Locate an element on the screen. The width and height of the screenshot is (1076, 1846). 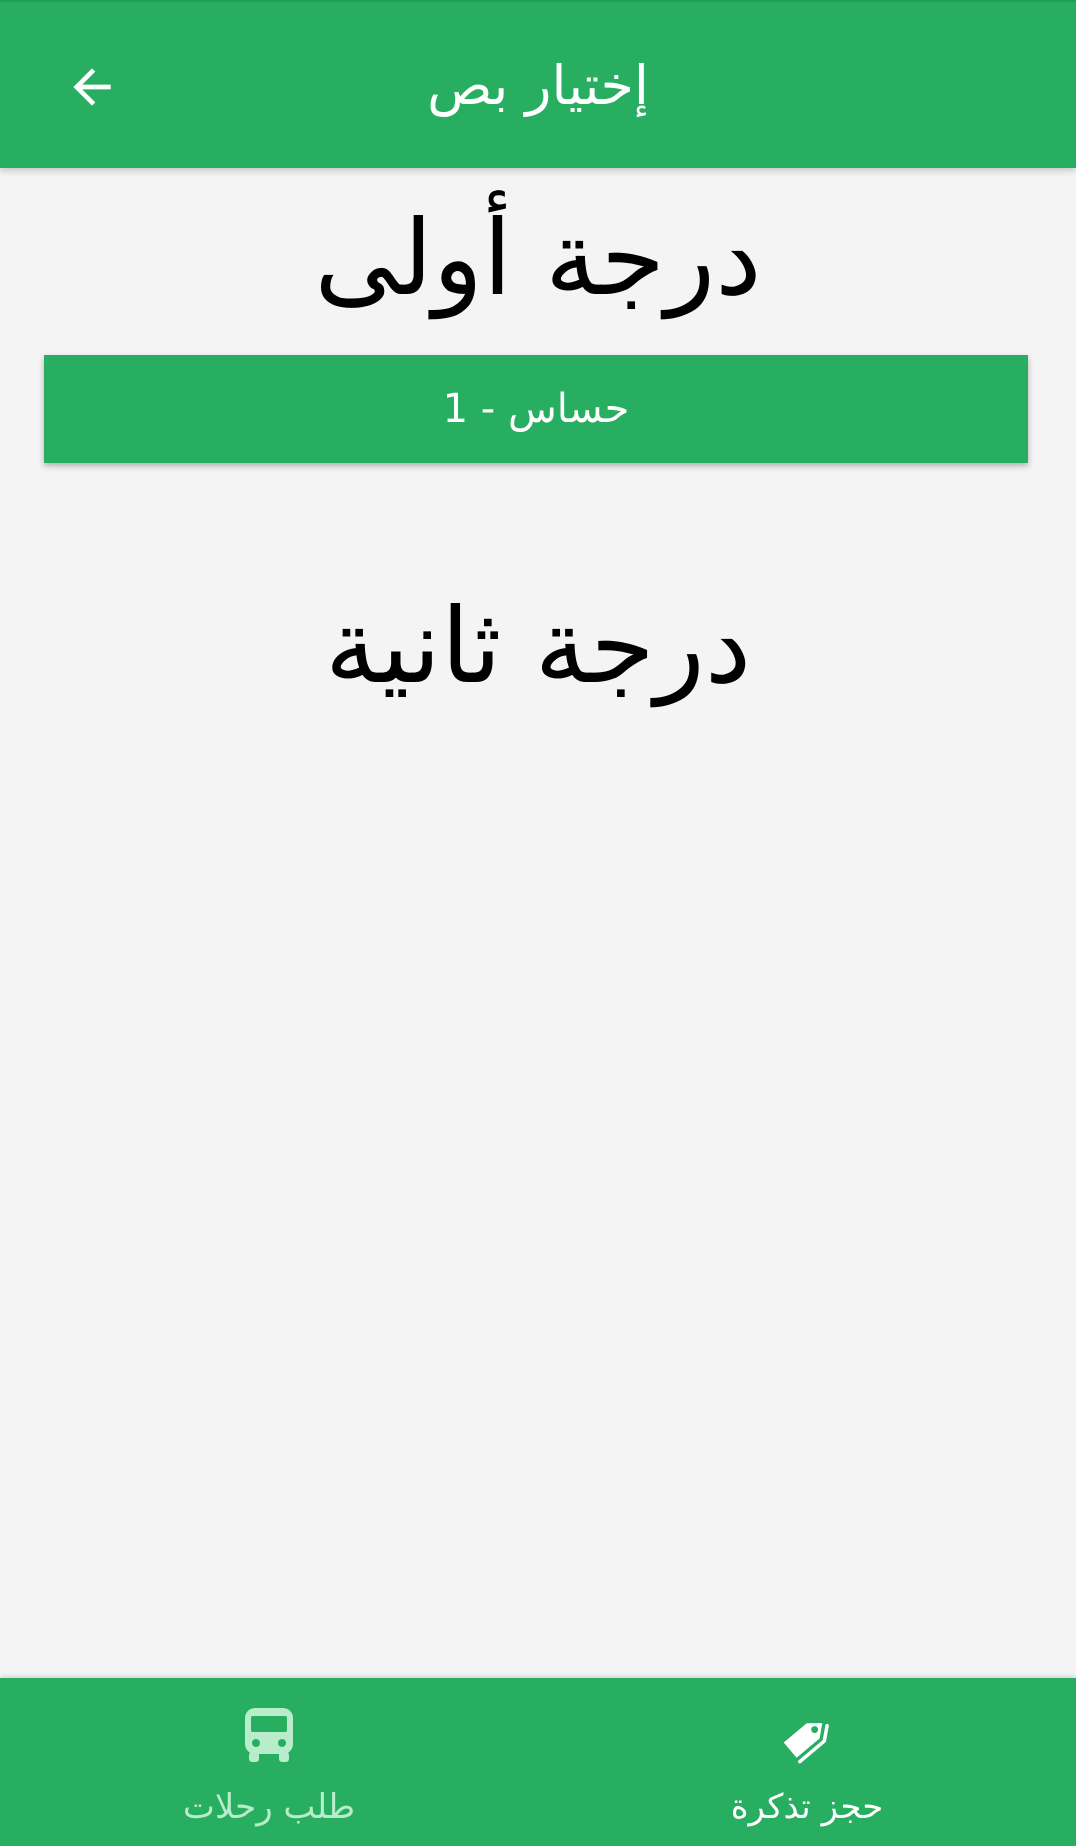
bottom-navigation: طلب رحلات حجز تذكرة is located at coordinates (538, 1762).